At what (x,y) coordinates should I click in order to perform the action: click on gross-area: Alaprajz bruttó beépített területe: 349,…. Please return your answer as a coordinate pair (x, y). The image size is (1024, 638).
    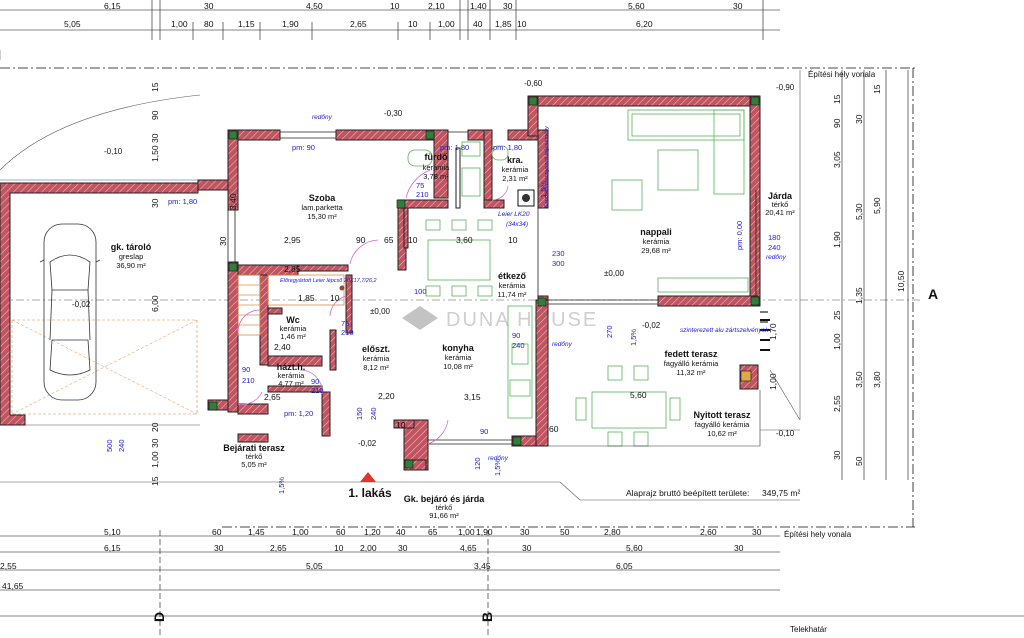
    Looking at the image, I should click on (713, 493).